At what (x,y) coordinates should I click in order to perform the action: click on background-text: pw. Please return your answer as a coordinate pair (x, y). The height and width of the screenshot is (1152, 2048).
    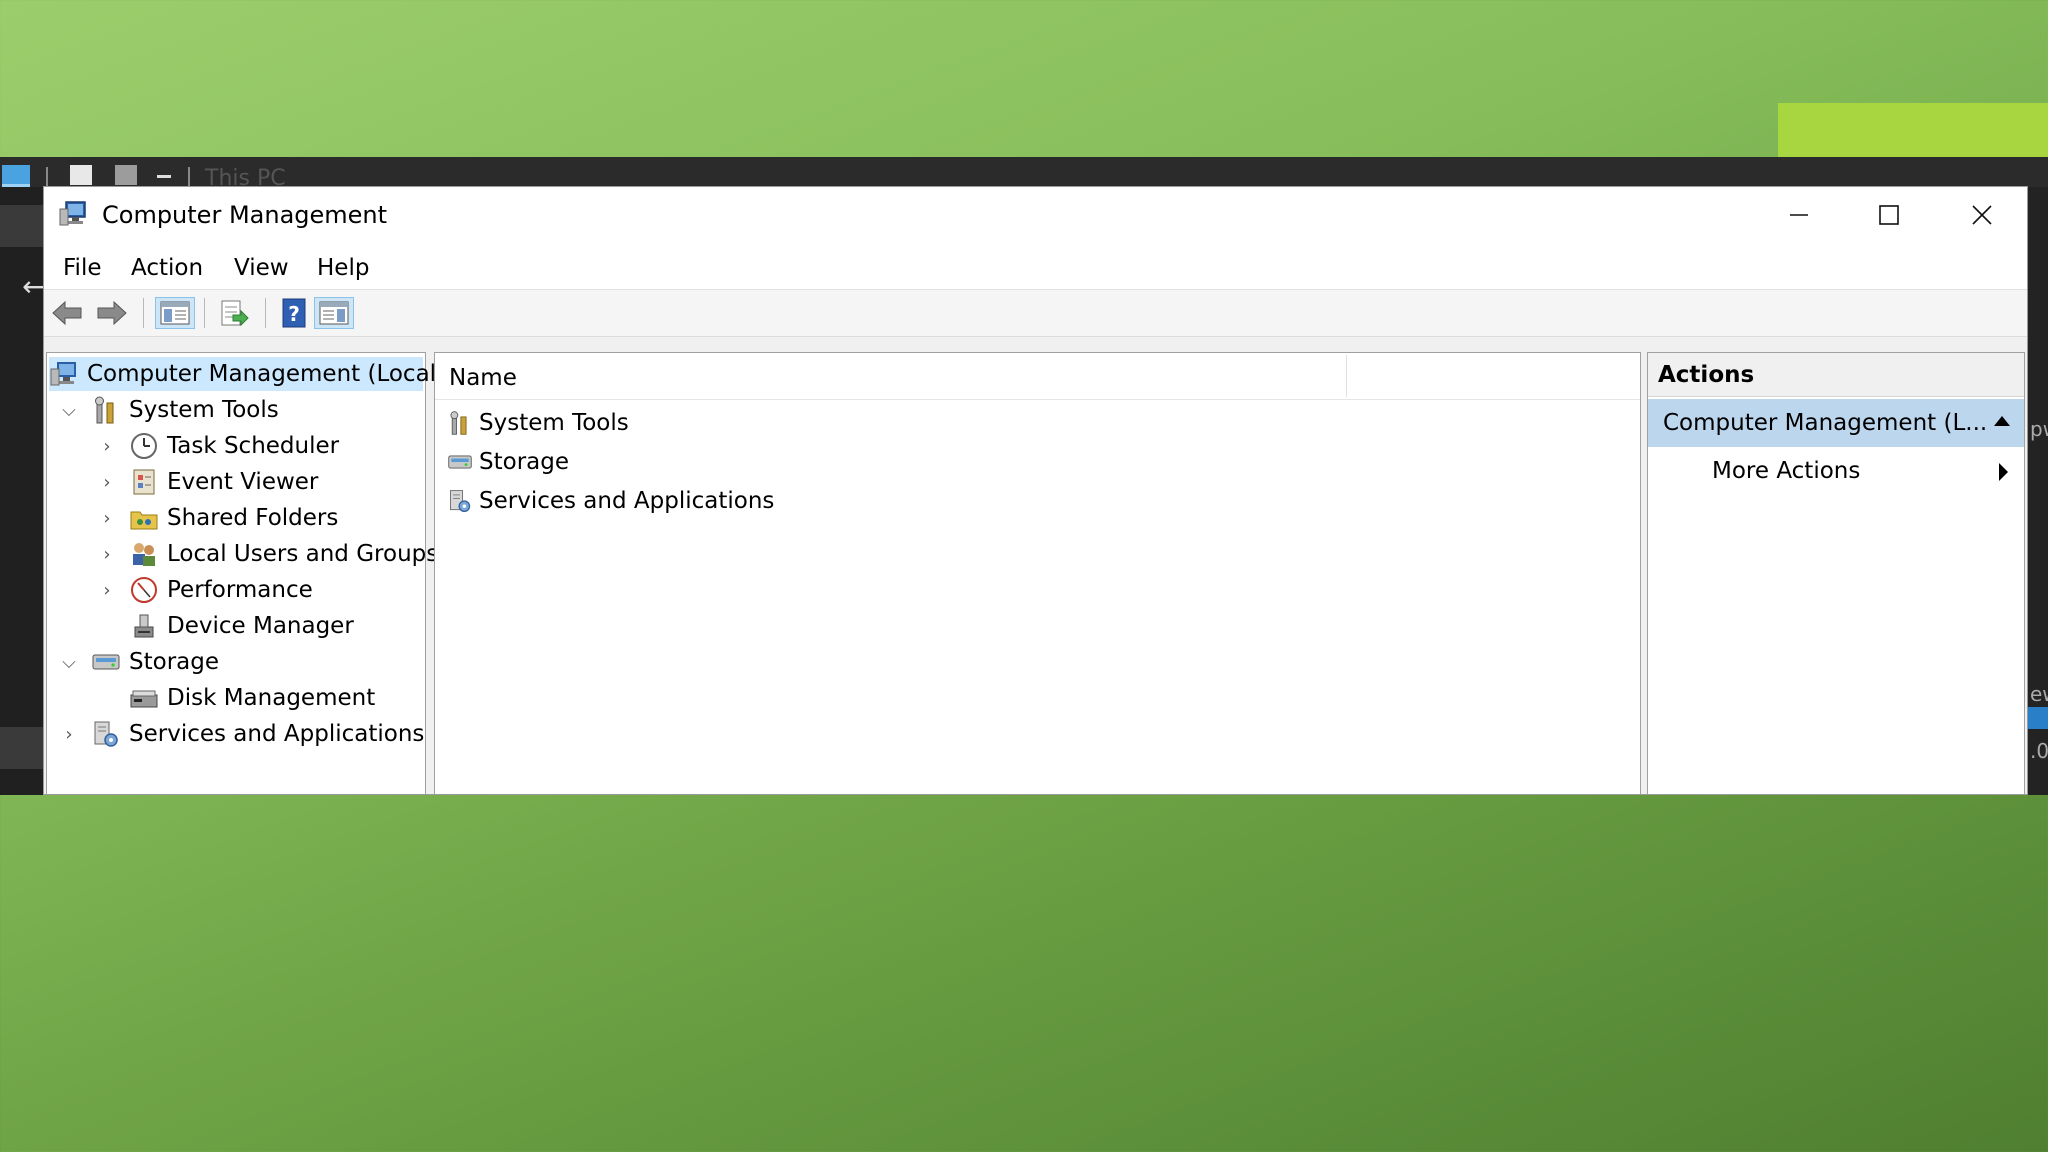
    Looking at the image, I should click on (2039, 429).